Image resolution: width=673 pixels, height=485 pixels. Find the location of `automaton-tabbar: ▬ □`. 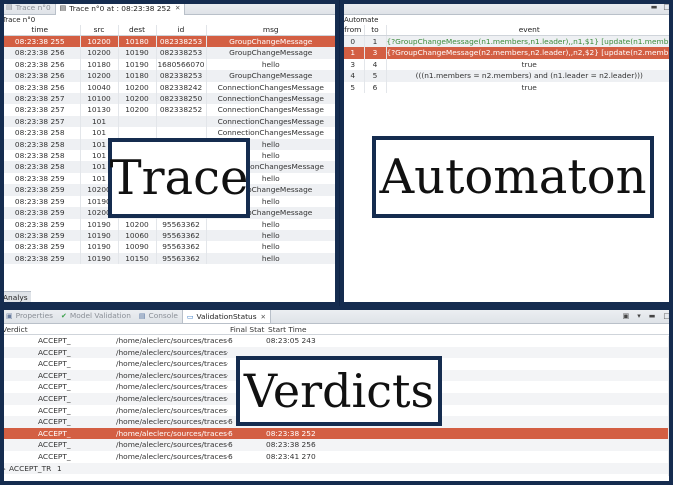

automaton-tabbar: ▬ □ is located at coordinates (507, 7).